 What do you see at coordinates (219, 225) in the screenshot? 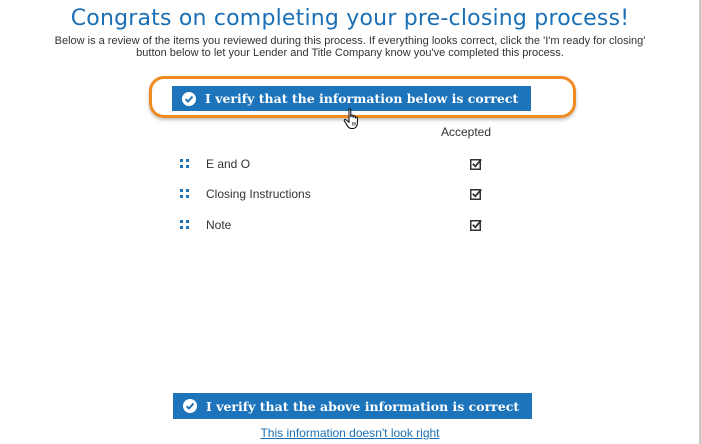
I see `item-label: Note` at bounding box center [219, 225].